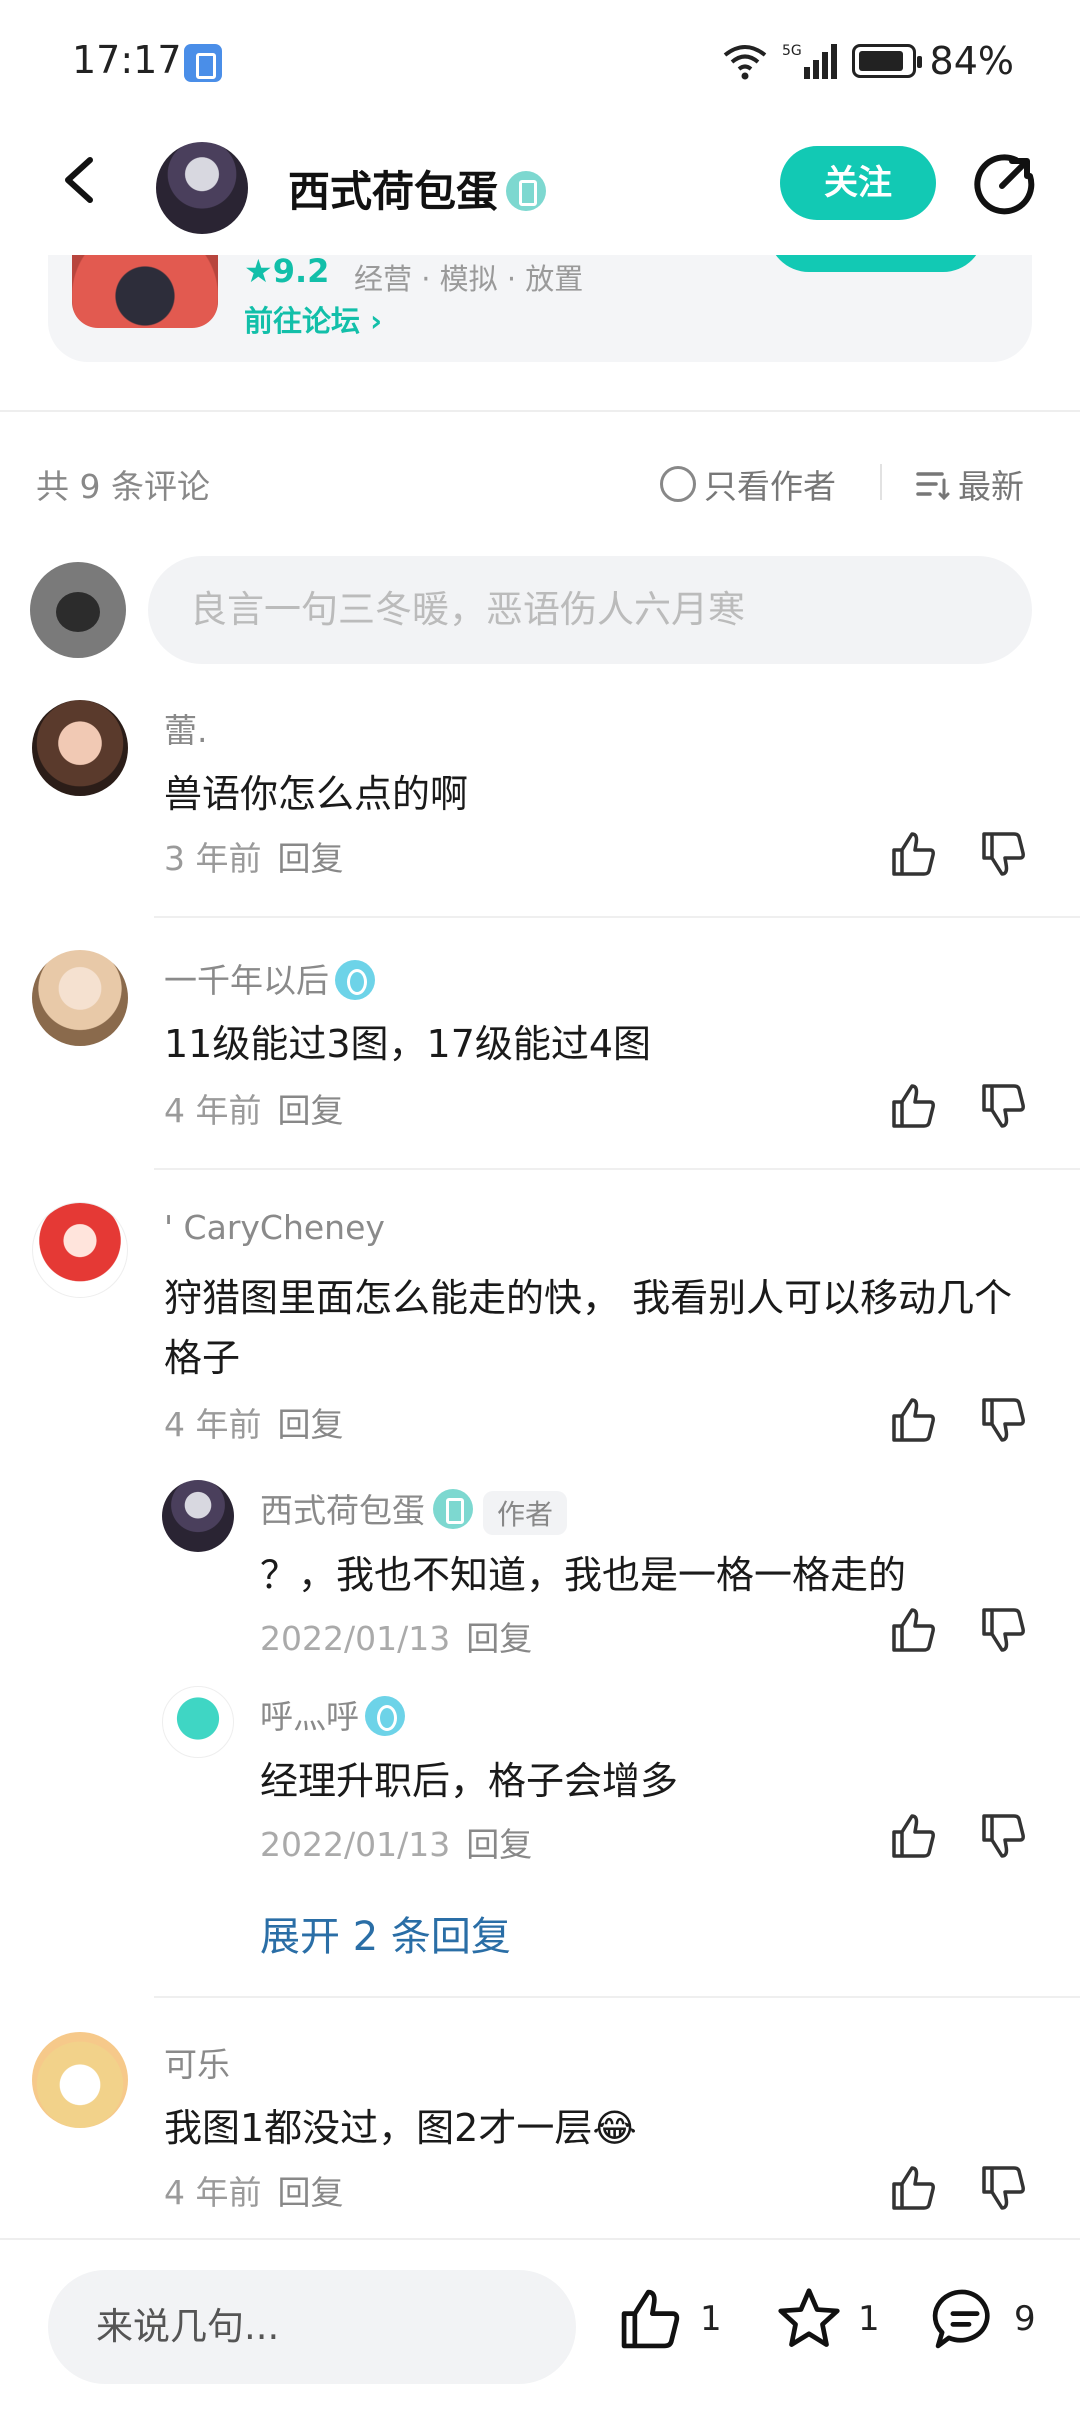  I want to click on sort-icon, so click(933, 486).